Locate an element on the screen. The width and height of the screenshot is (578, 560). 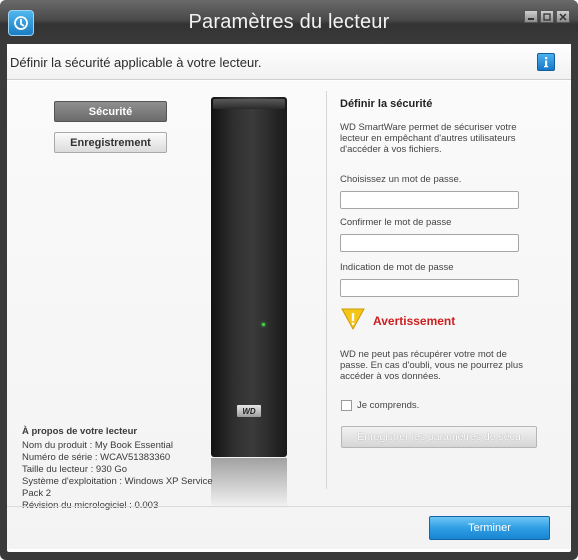
window-controls is located at coordinates (547, 16).